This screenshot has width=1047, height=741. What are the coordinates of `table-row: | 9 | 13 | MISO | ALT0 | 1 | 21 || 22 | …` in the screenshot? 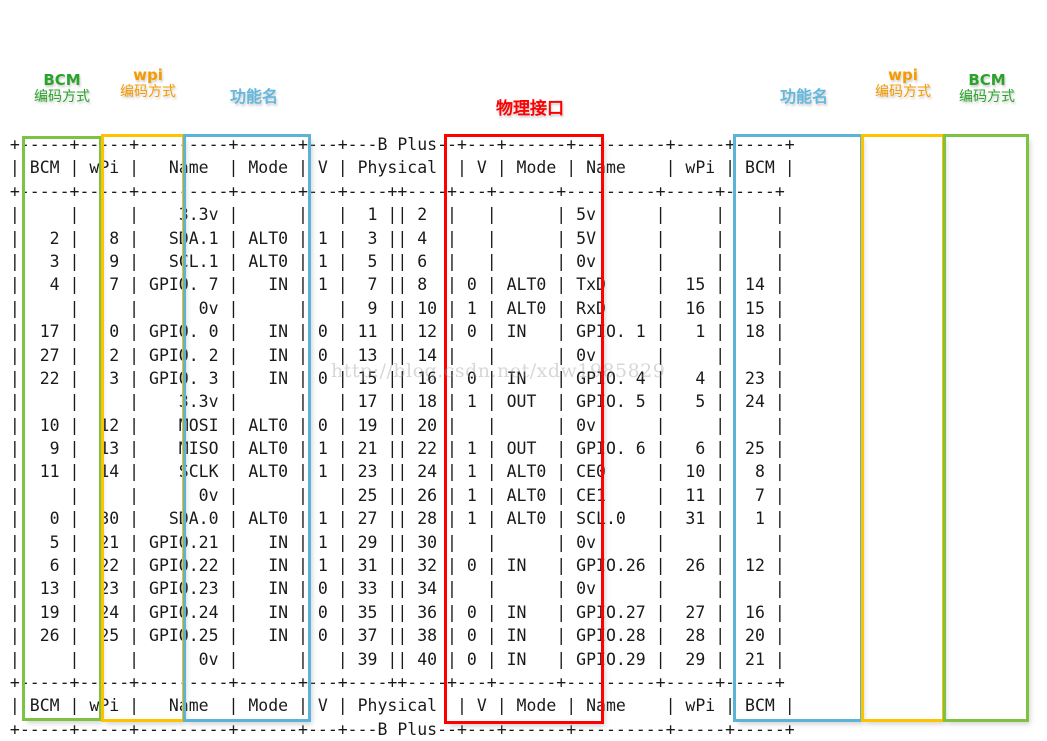 It's located at (392, 449).